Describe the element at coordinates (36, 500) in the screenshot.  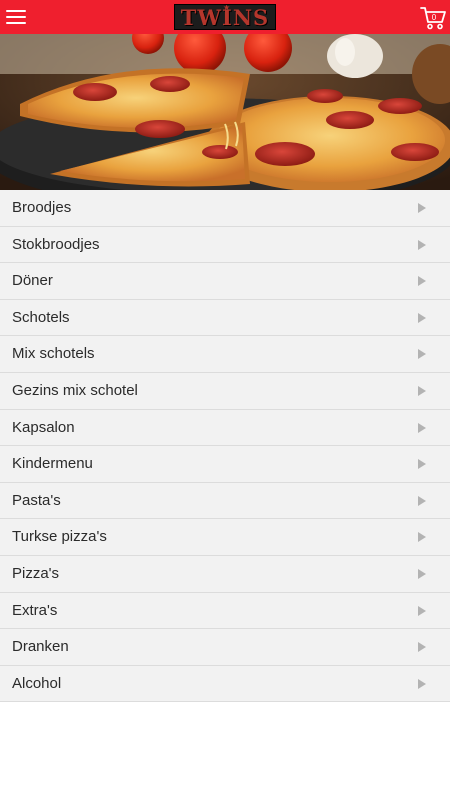
I see `menu-item-label: Pasta's` at that location.